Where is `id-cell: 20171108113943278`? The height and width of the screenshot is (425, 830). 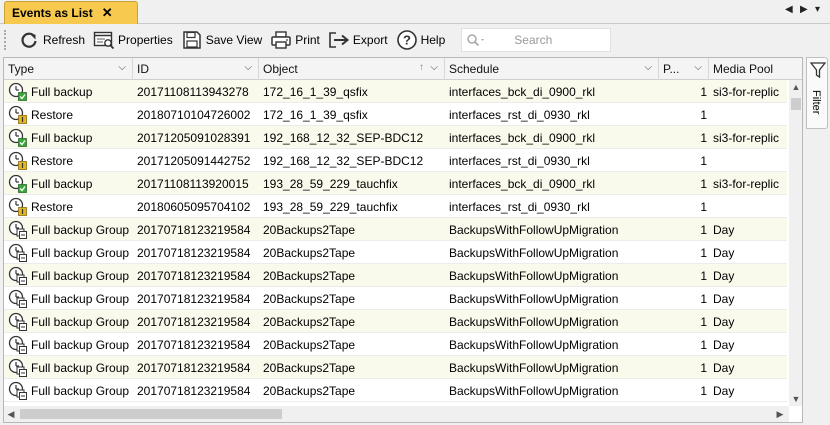
id-cell: 20171108113943278 is located at coordinates (196, 91).